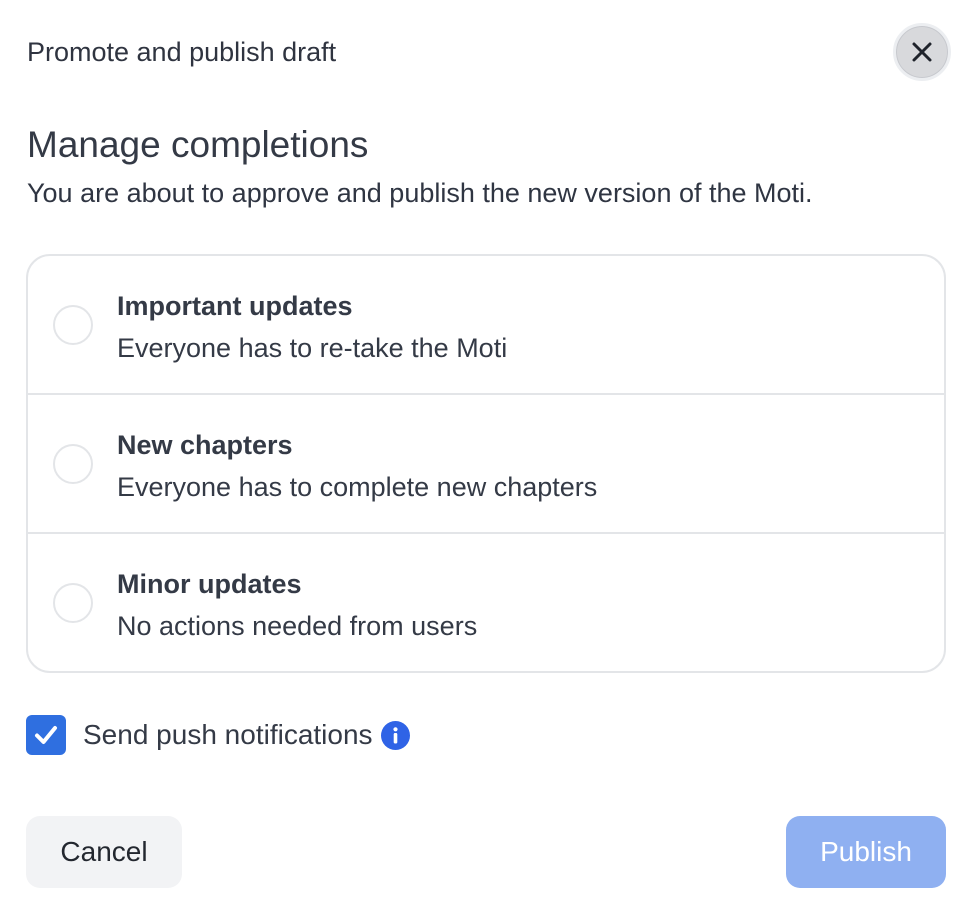 Image resolution: width=974 pixels, height=914 pixels. I want to click on close-icon, so click(922, 52).